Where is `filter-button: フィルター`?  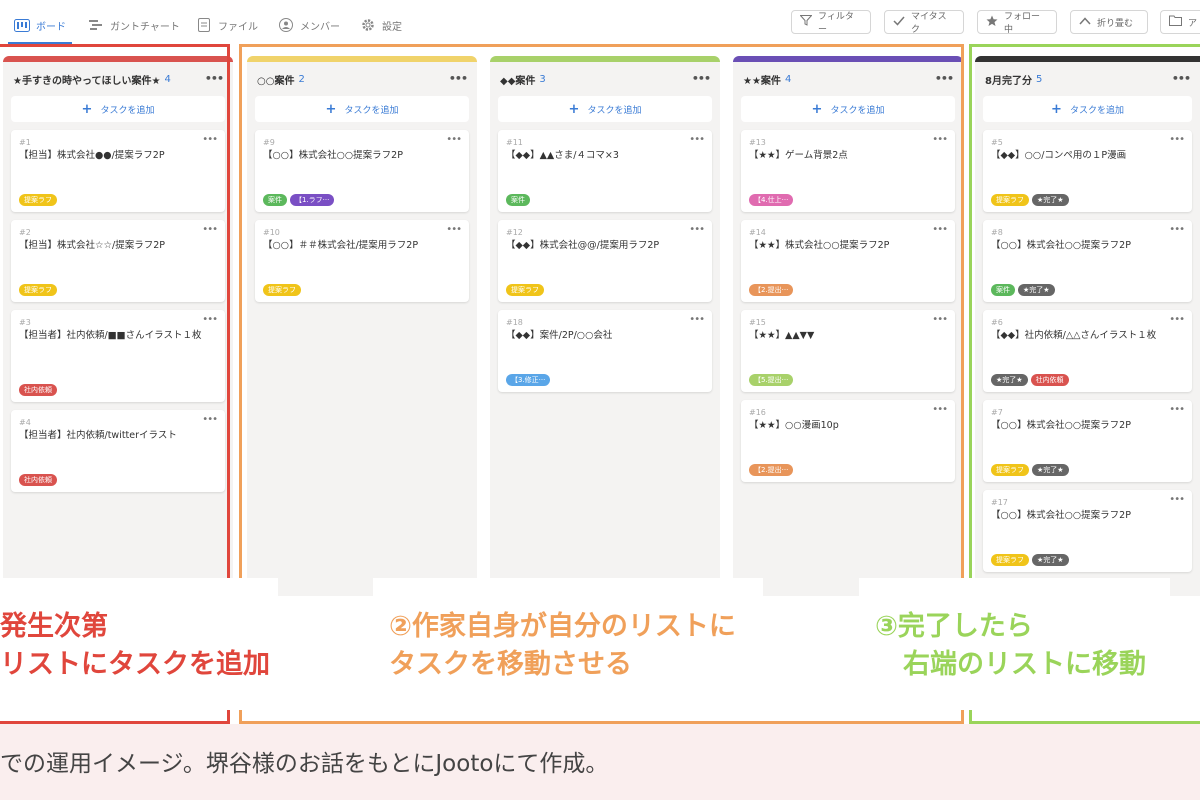 filter-button: フィルター is located at coordinates (831, 22).